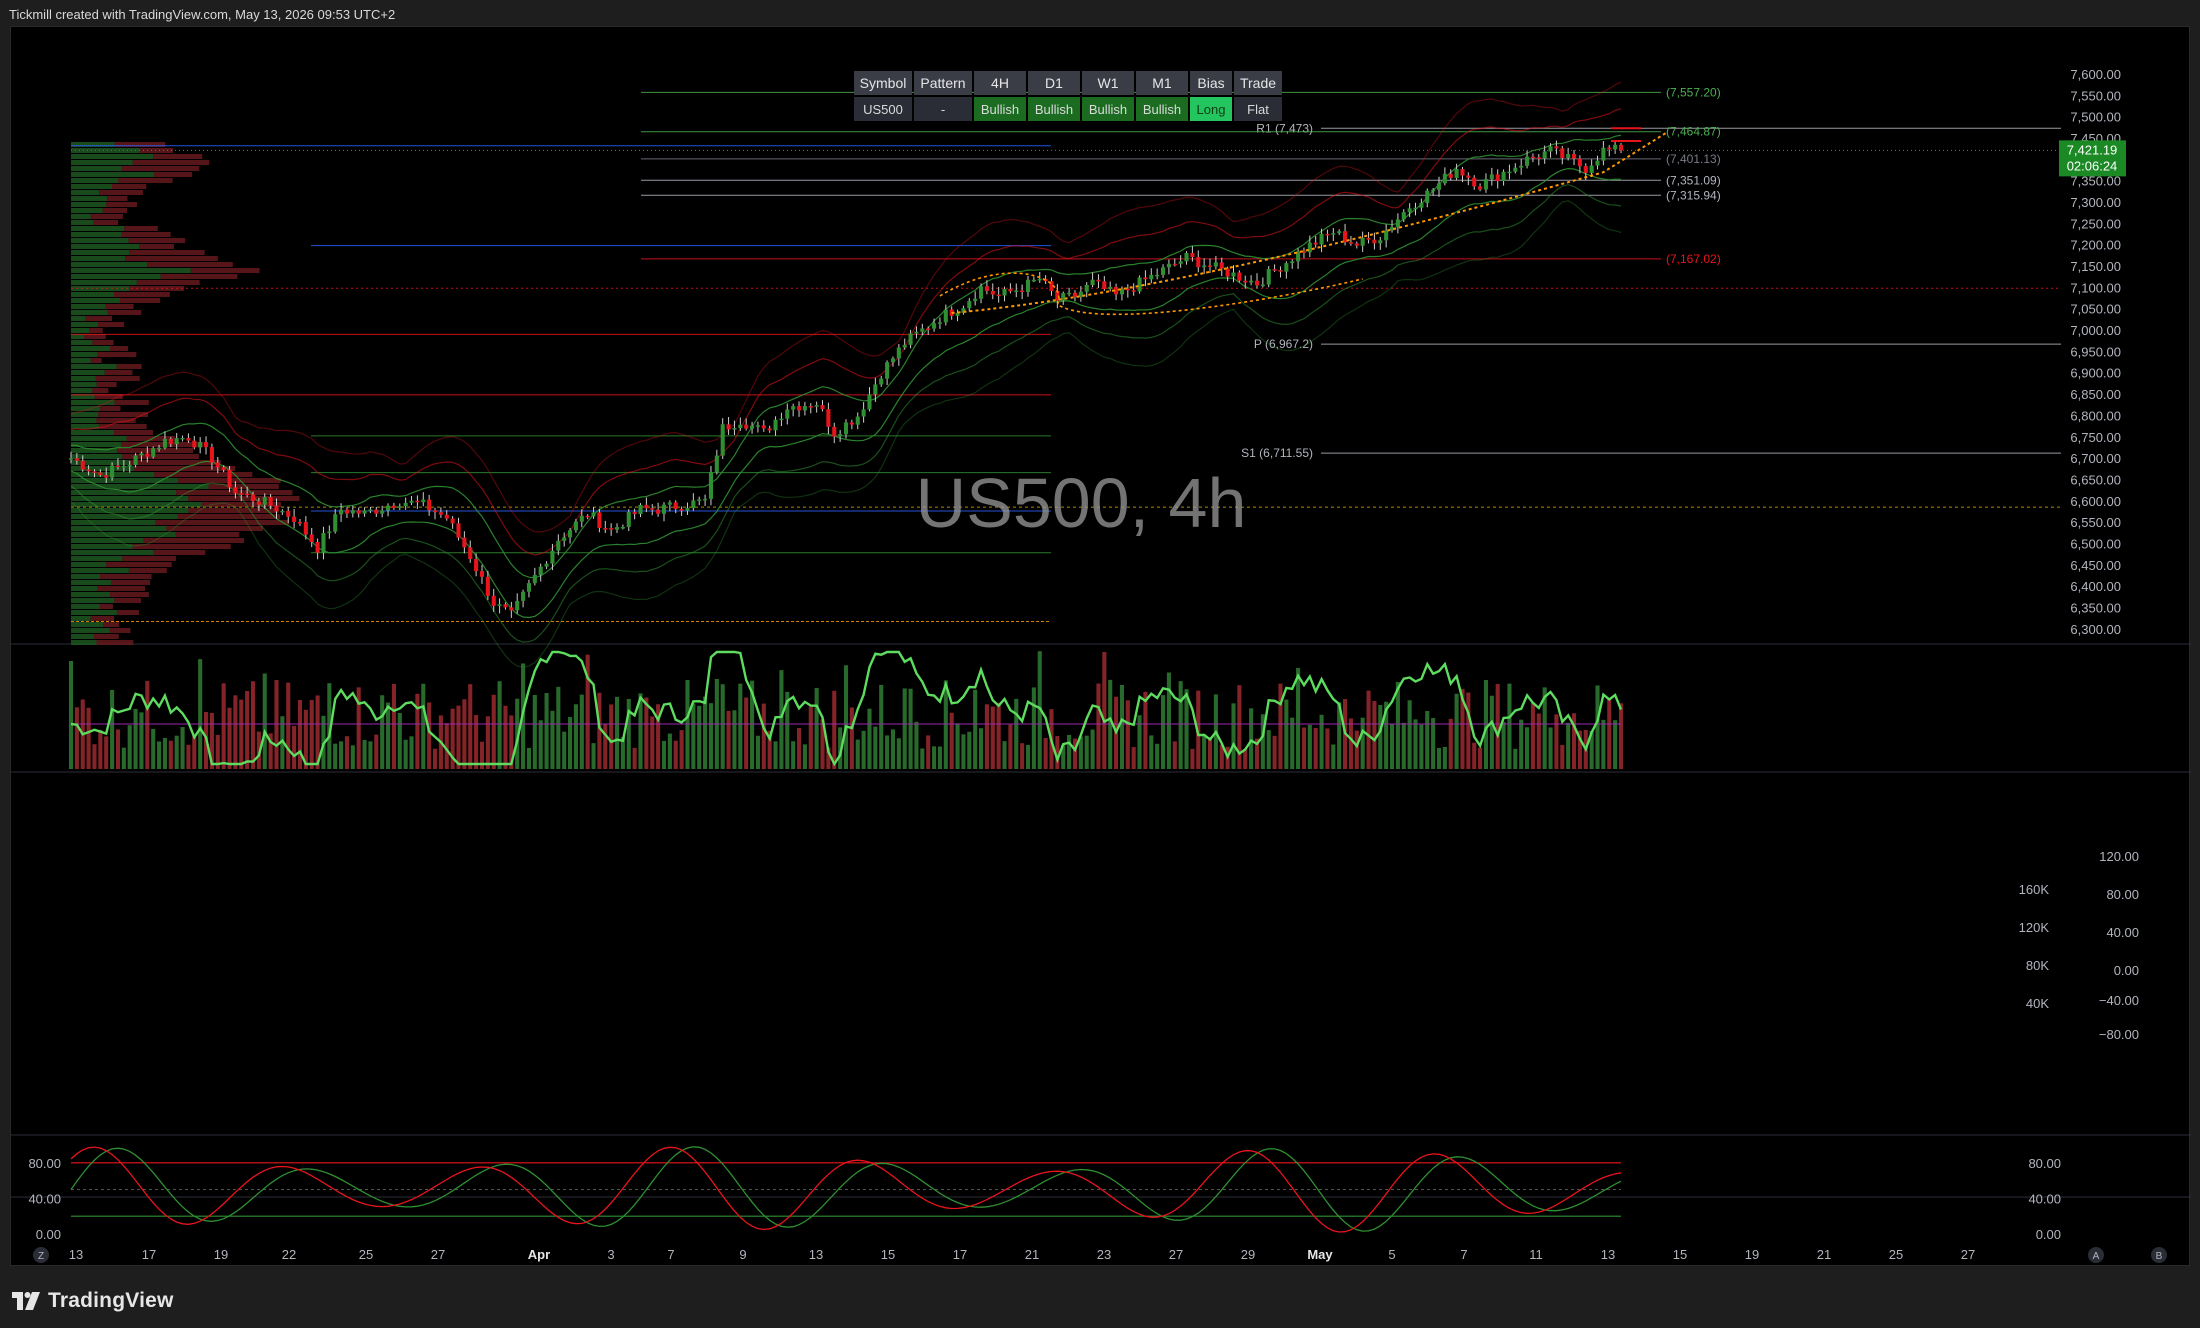 This screenshot has width=2200, height=1328. I want to click on price-axis-tick: 6,550.00, so click(2095, 522).